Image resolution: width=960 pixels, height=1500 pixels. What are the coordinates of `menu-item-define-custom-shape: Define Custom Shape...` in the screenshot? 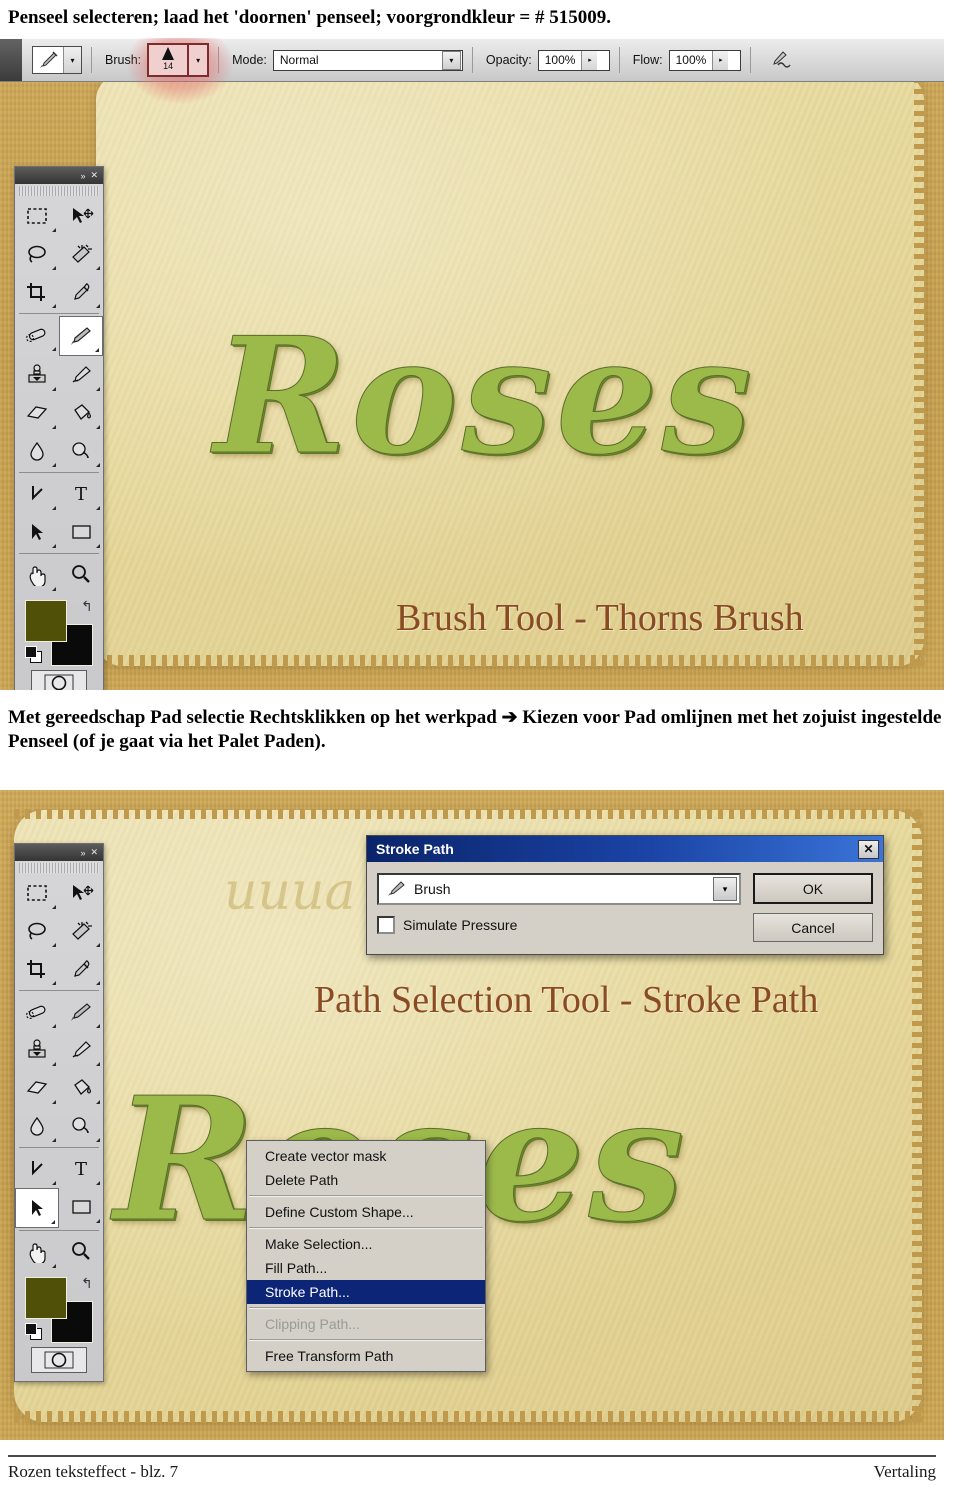 It's located at (366, 1212).